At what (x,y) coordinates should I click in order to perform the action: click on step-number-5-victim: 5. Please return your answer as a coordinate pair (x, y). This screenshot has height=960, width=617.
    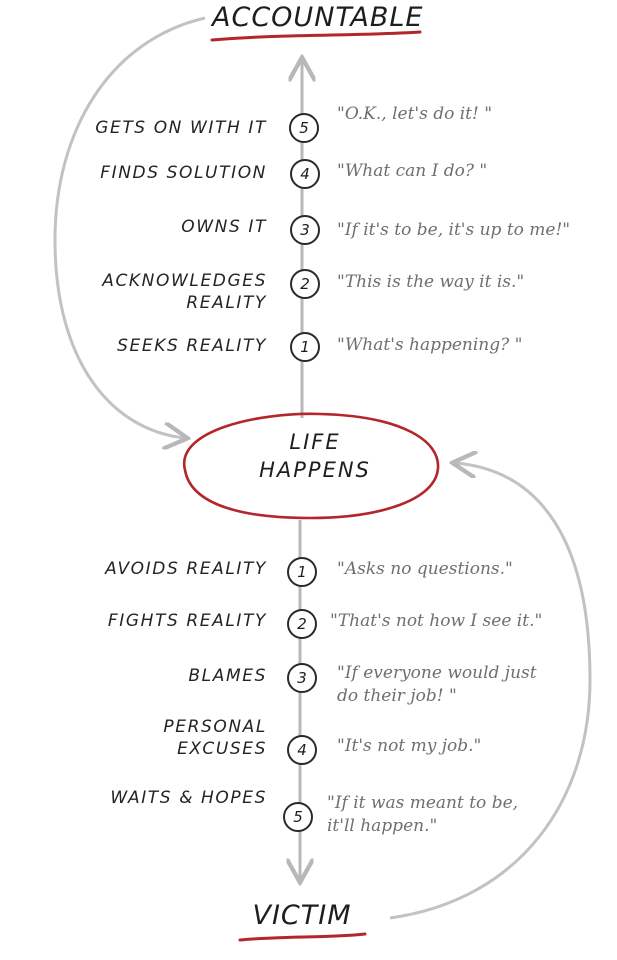
    Looking at the image, I should click on (298, 817).